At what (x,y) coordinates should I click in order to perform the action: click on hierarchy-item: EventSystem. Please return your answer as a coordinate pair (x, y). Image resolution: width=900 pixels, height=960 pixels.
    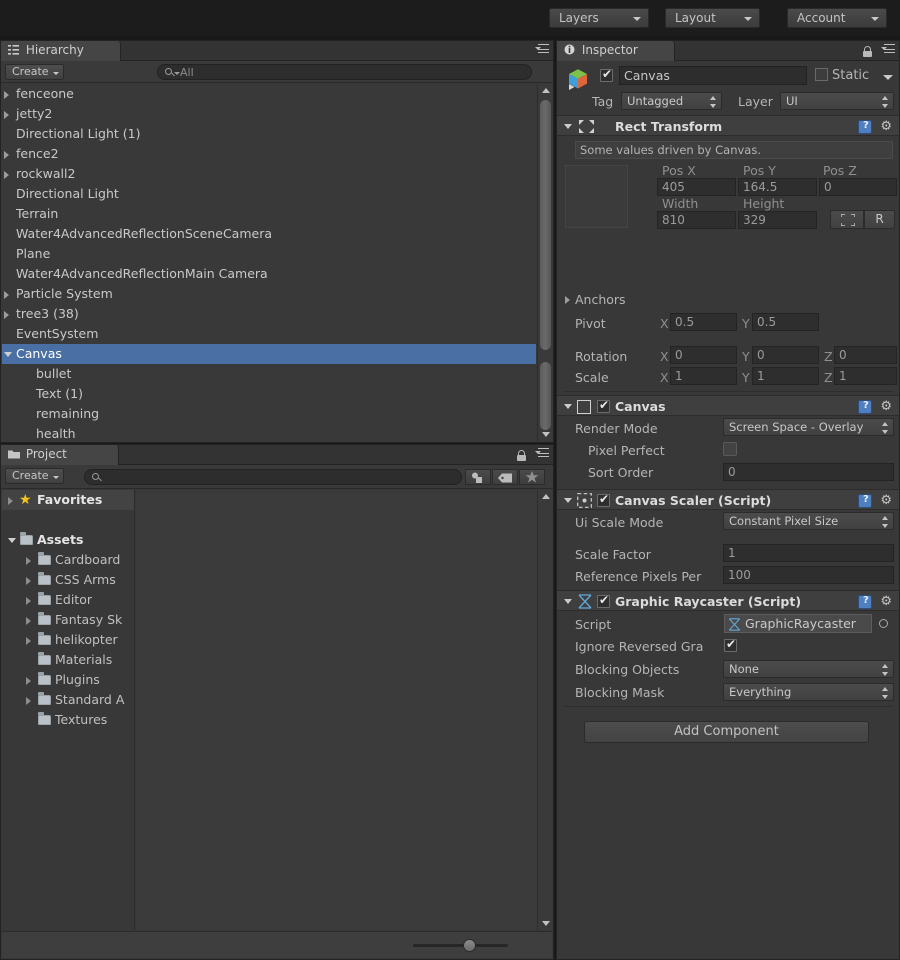
    Looking at the image, I should click on (269, 334).